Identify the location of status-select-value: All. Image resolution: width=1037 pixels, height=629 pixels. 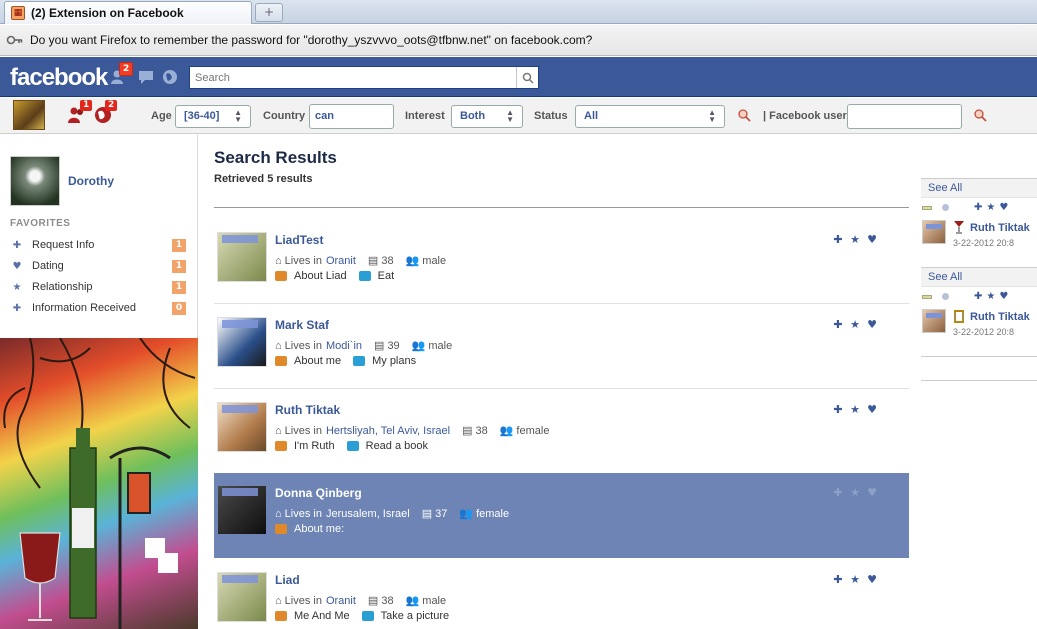
(591, 116).